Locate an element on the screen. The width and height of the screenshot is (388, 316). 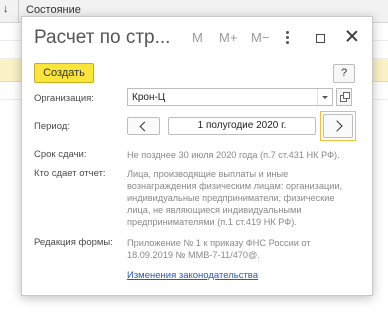
organization-field: Крон-Ц is located at coordinates (230, 97).